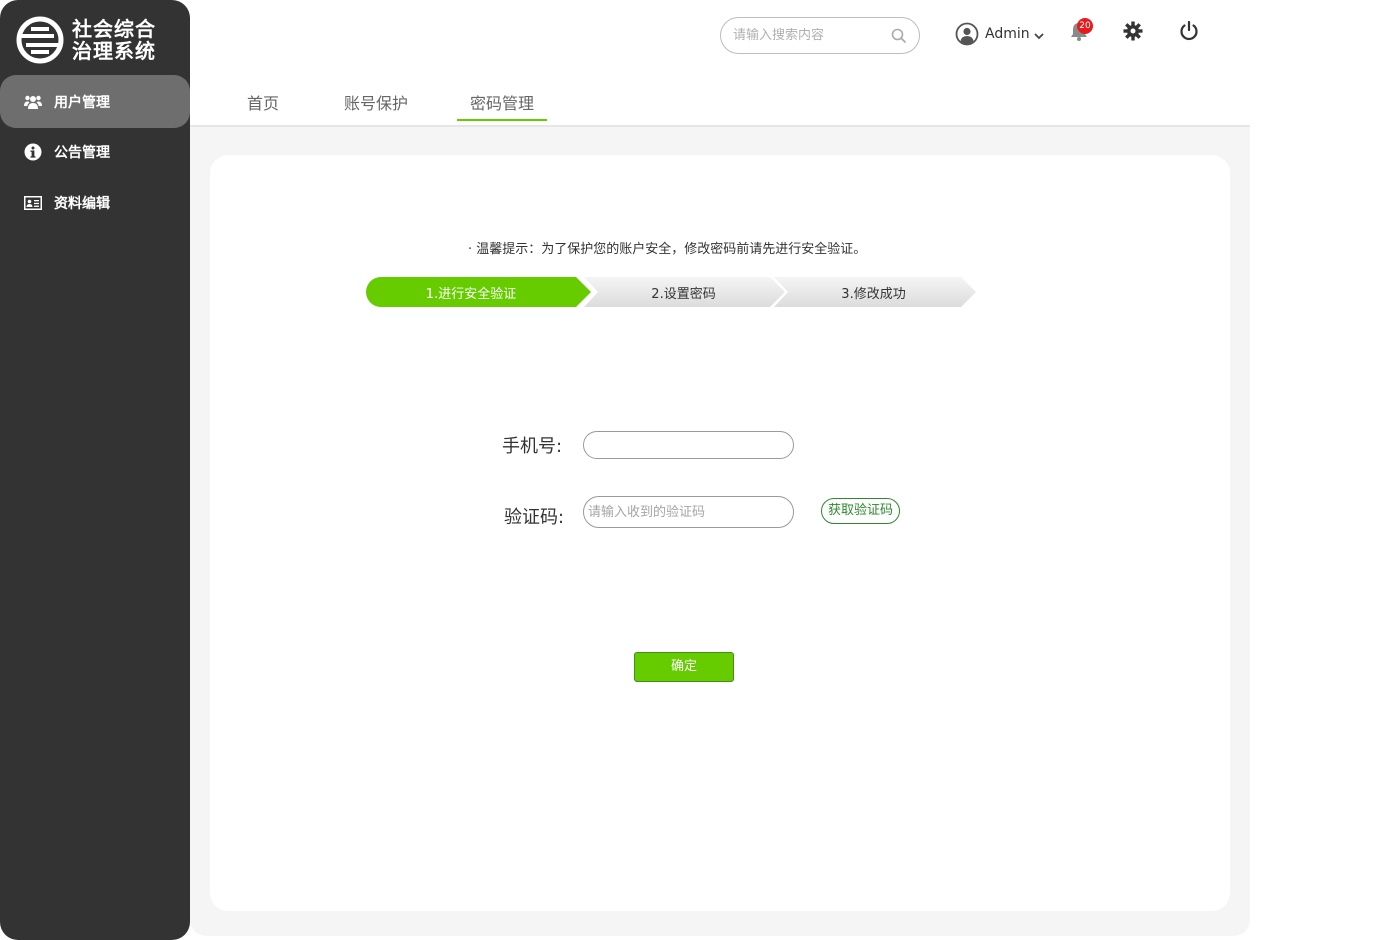  I want to click on step-indicator: 1.进行安全验证 2.设置密码 3.修改成功, so click(671, 292).